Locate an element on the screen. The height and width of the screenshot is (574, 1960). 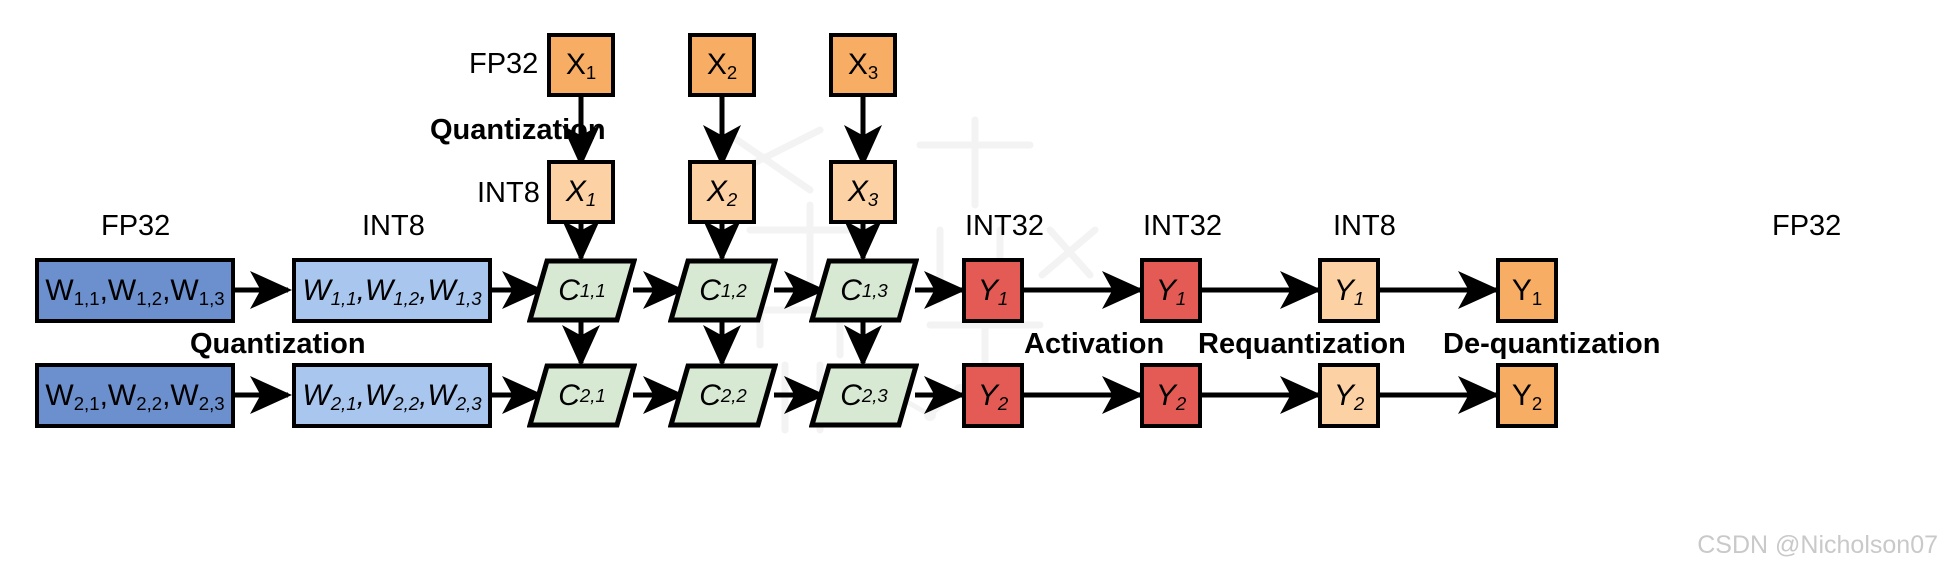
input-box-int8-x2-label: X2 is located at coordinates (722, 193).